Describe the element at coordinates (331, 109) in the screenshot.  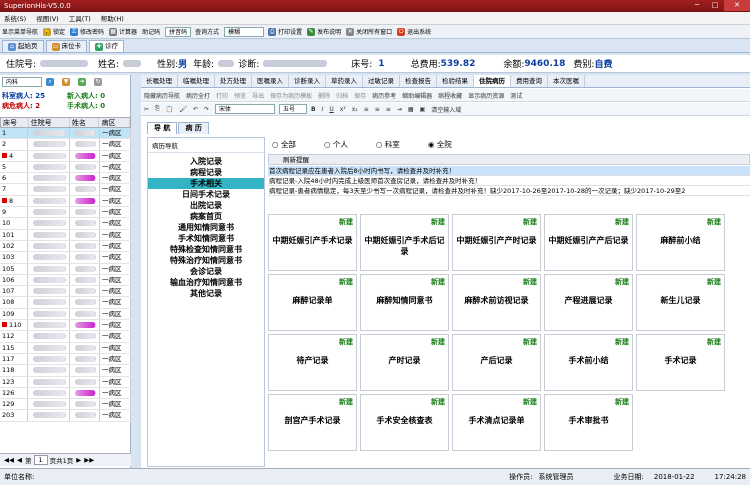
I see `underline-icon: U` at that location.